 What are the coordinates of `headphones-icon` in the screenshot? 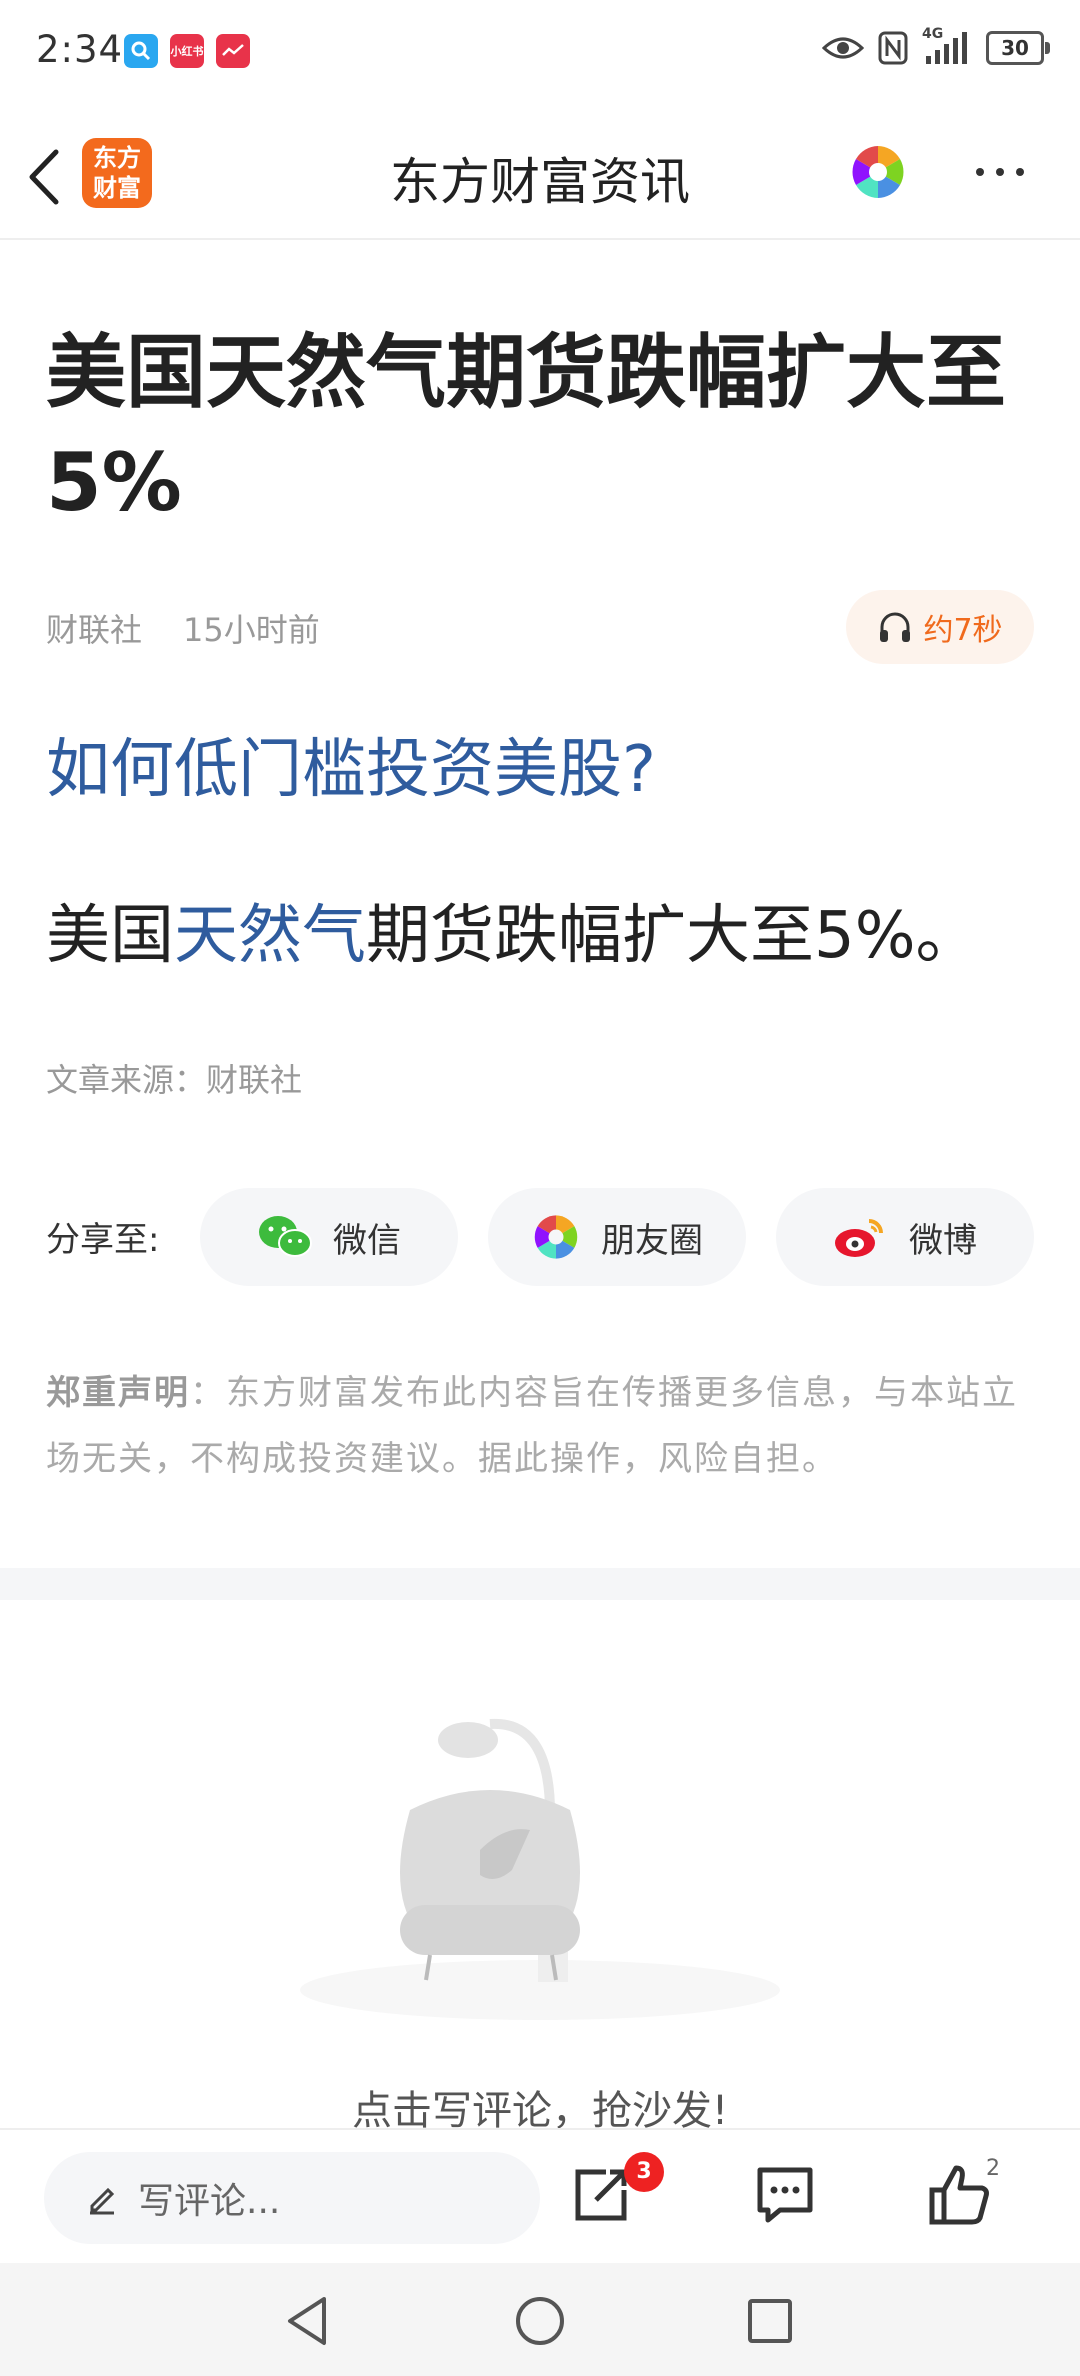 It's located at (895, 627).